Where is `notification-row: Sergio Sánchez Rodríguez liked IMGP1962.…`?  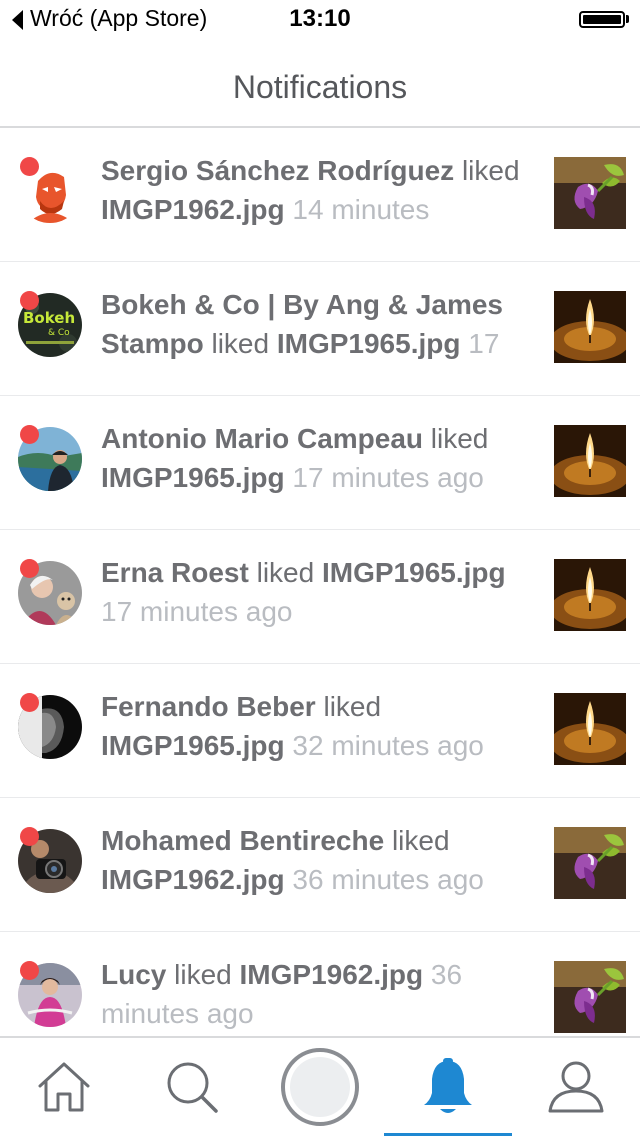
notification-row: Sergio Sánchez Rodríguez liked IMGP1962.… is located at coordinates (320, 195).